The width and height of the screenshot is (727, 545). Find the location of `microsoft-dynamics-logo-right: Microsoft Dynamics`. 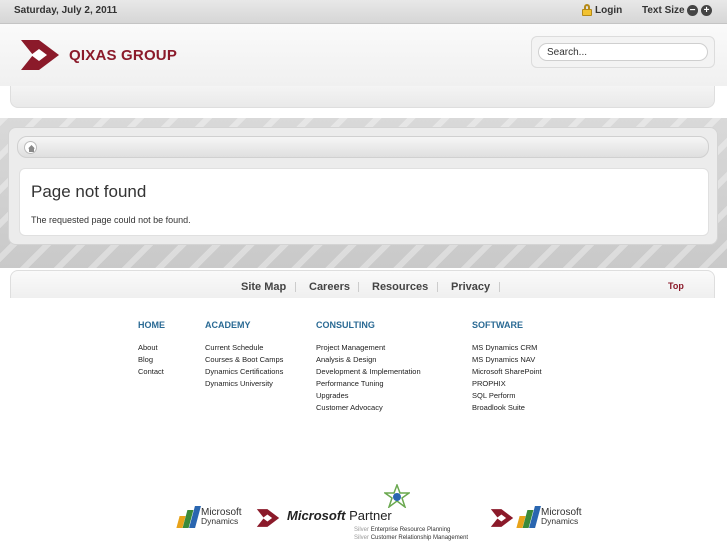

microsoft-dynamics-logo-right: Microsoft Dynamics is located at coordinates (549, 517).